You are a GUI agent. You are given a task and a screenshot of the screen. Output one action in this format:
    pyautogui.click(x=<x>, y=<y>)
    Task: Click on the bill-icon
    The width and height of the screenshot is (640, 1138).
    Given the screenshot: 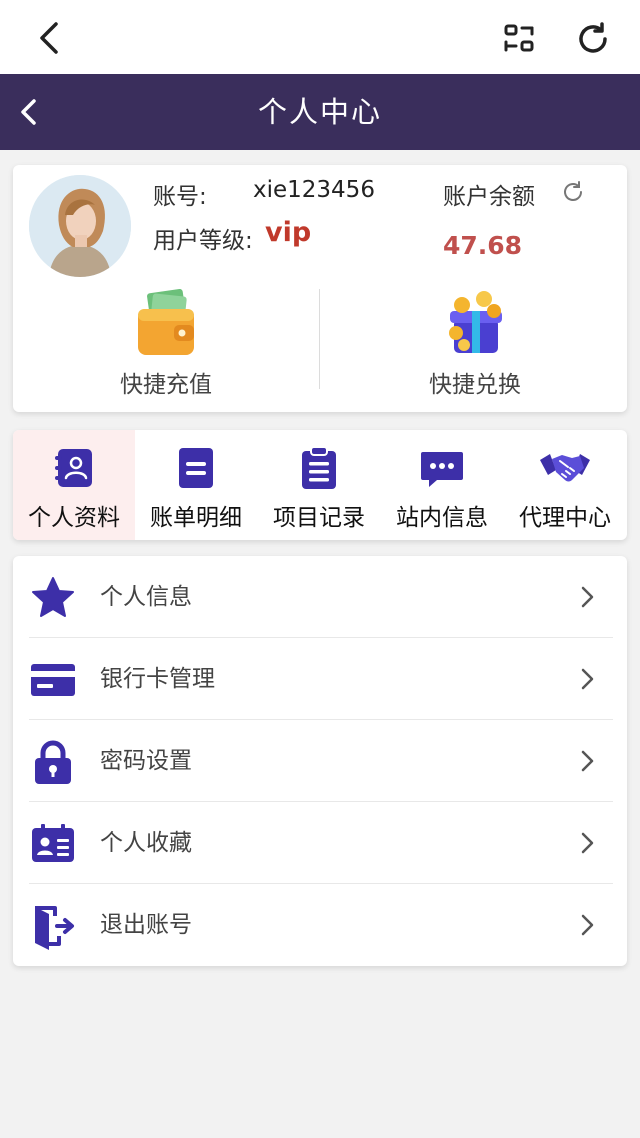 What is the action you would take?
    pyautogui.click(x=196, y=468)
    